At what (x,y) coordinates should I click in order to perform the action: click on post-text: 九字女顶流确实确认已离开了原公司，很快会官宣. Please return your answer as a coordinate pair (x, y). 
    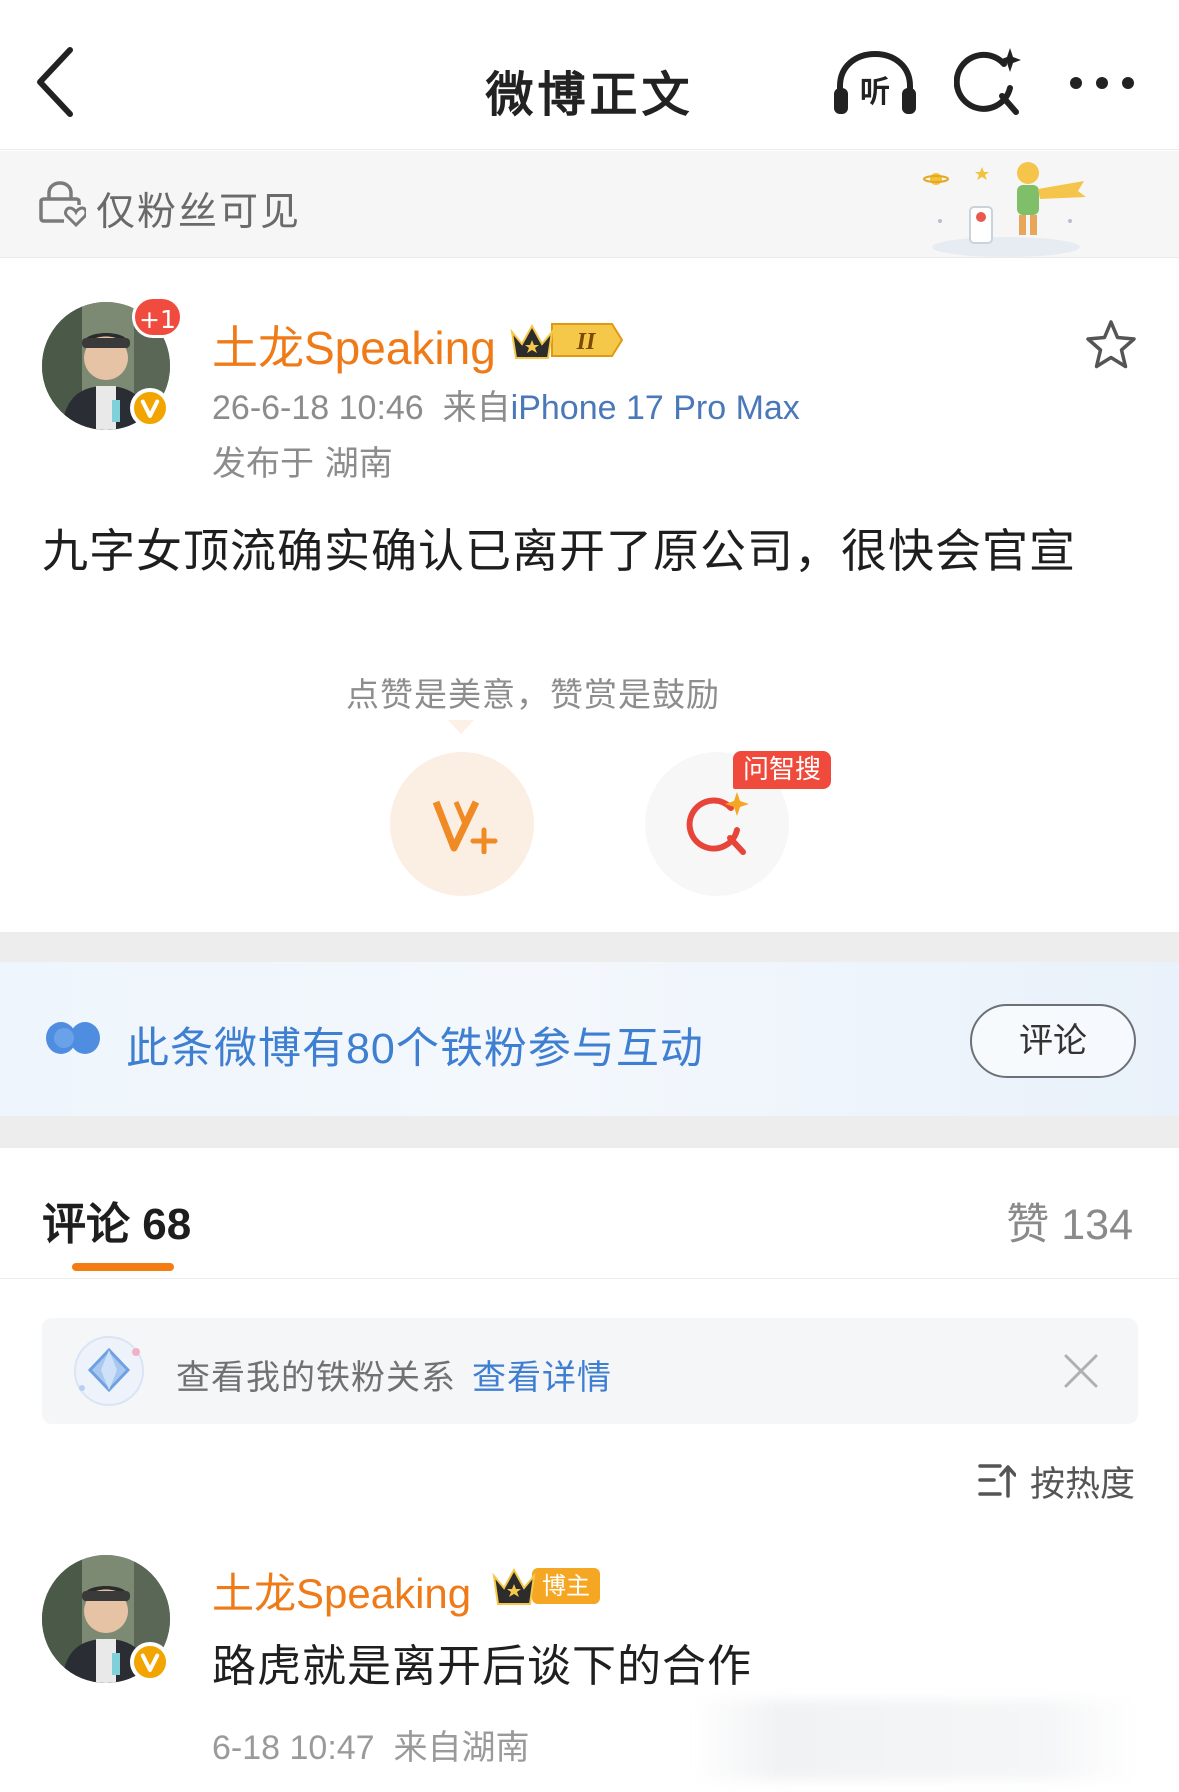
    Looking at the image, I should click on (559, 551).